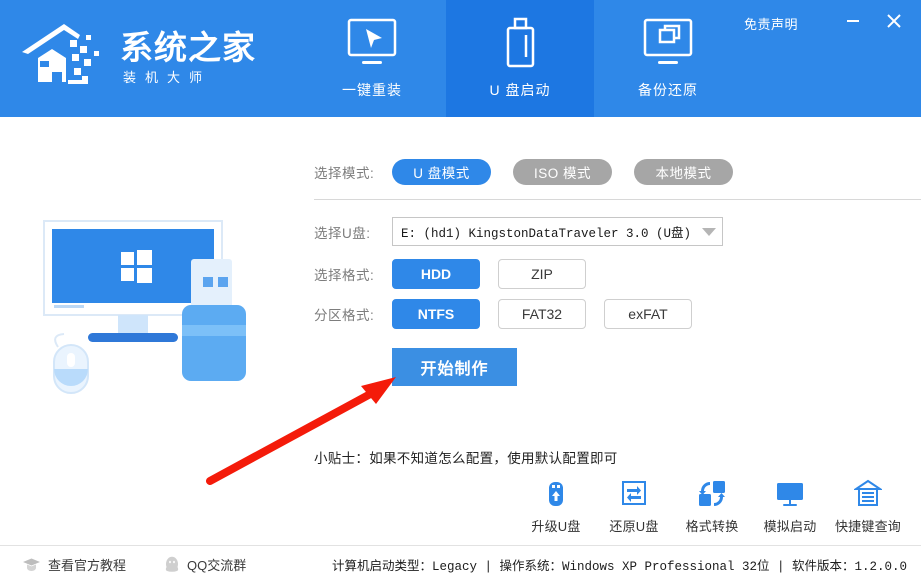  What do you see at coordinates (87, 565) in the screenshot?
I see `tutorial-link-label: 查看官方教程` at bounding box center [87, 565].